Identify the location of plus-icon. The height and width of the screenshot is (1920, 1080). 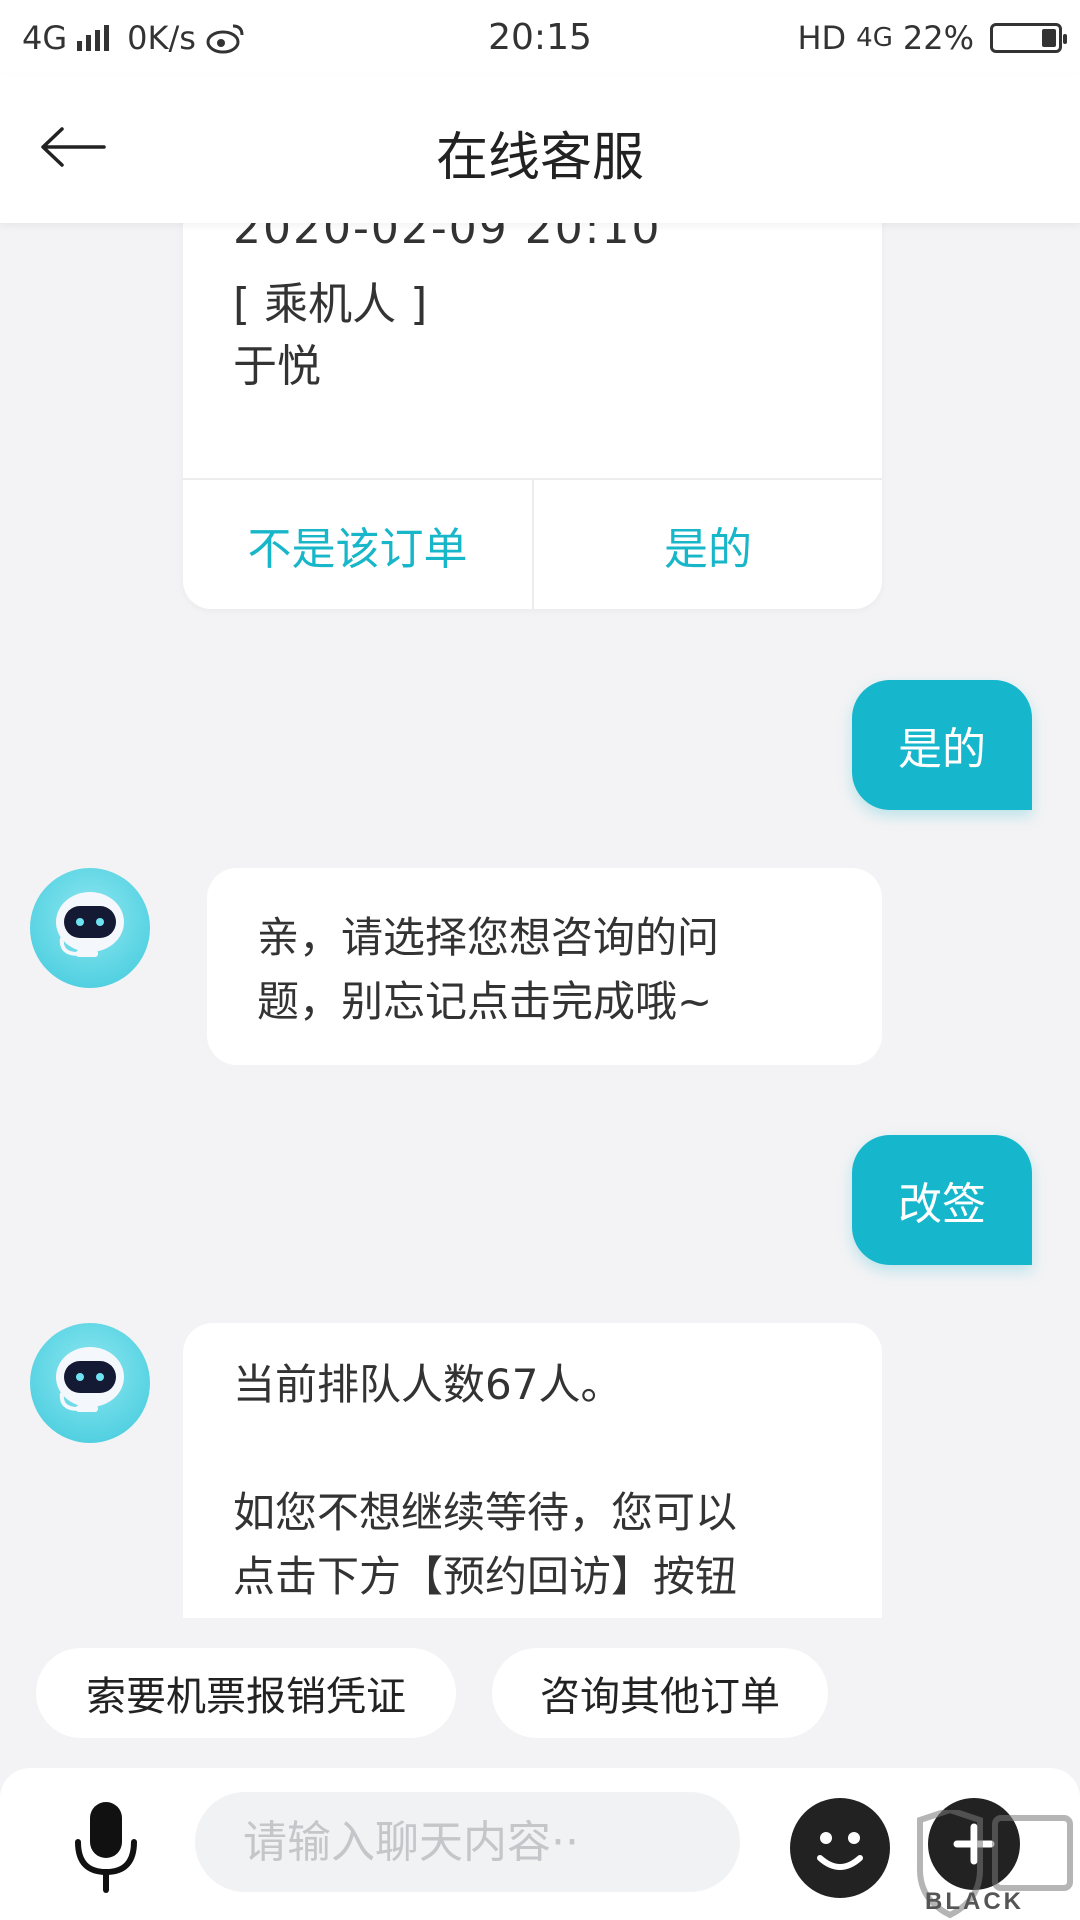
(974, 1844).